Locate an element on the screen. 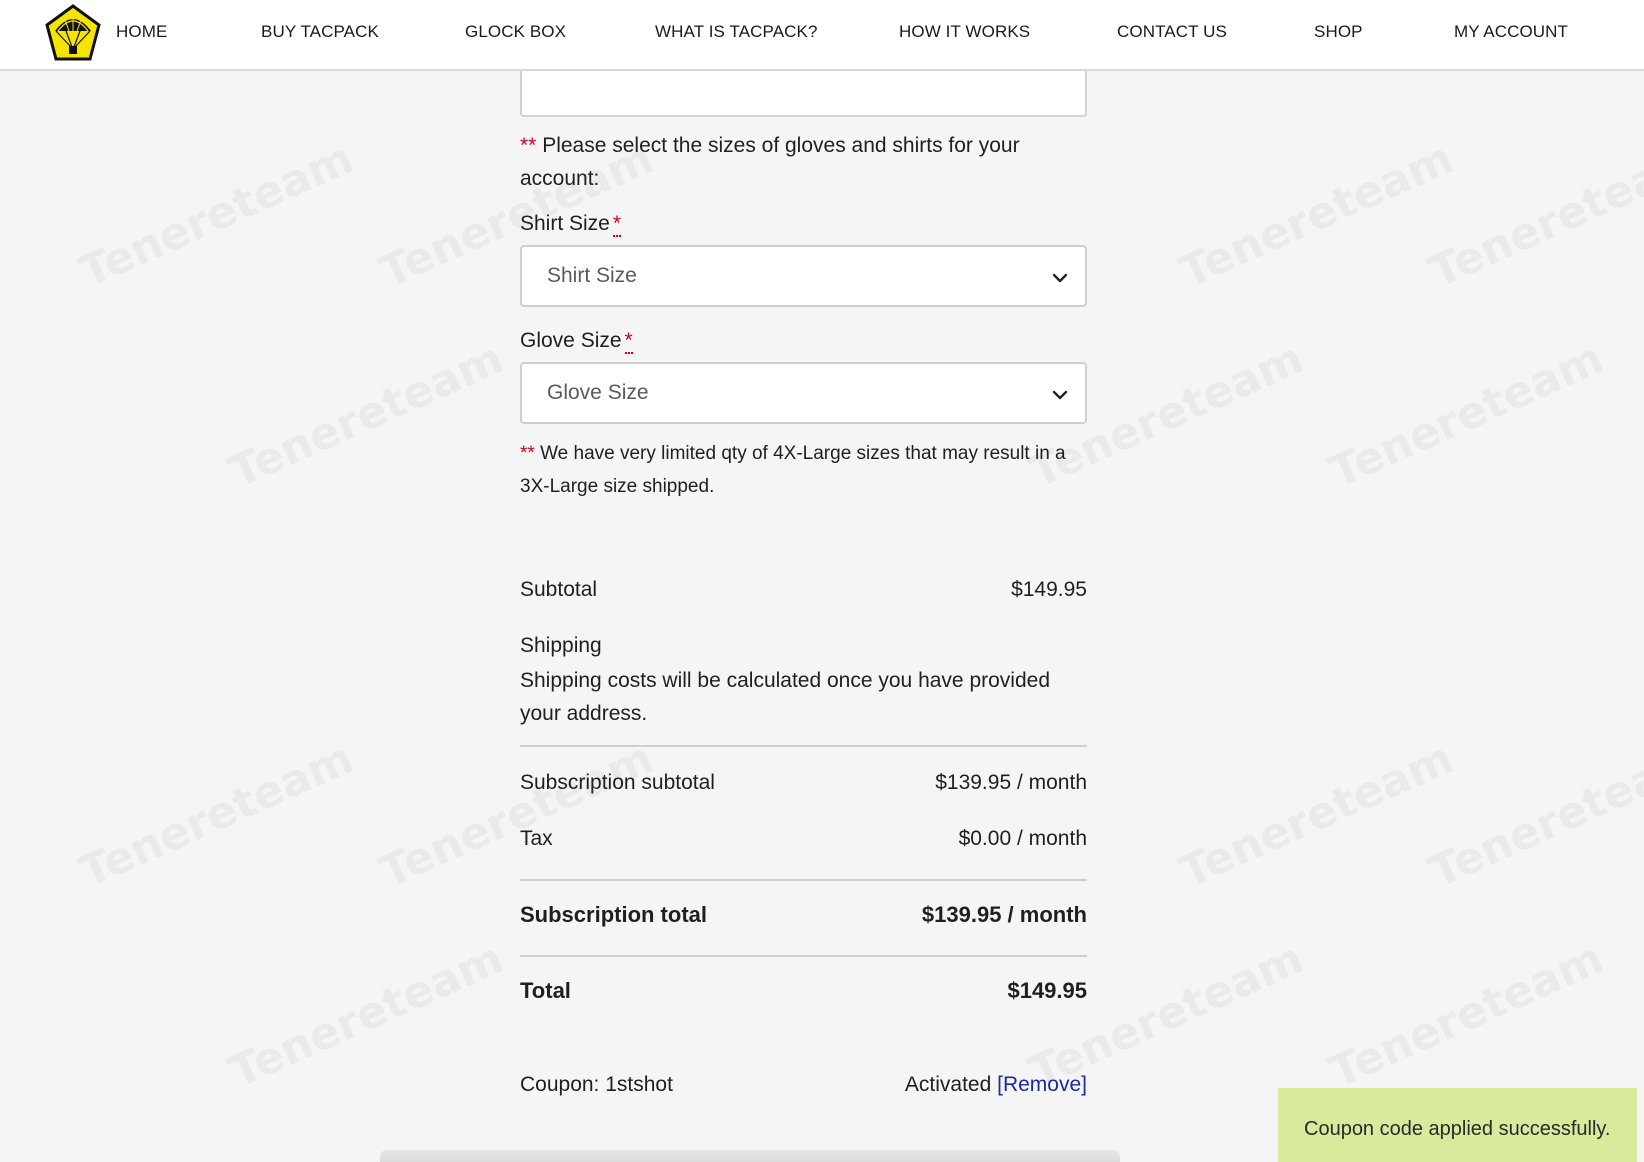  nav-shop: SHOP is located at coordinates (1338, 32).